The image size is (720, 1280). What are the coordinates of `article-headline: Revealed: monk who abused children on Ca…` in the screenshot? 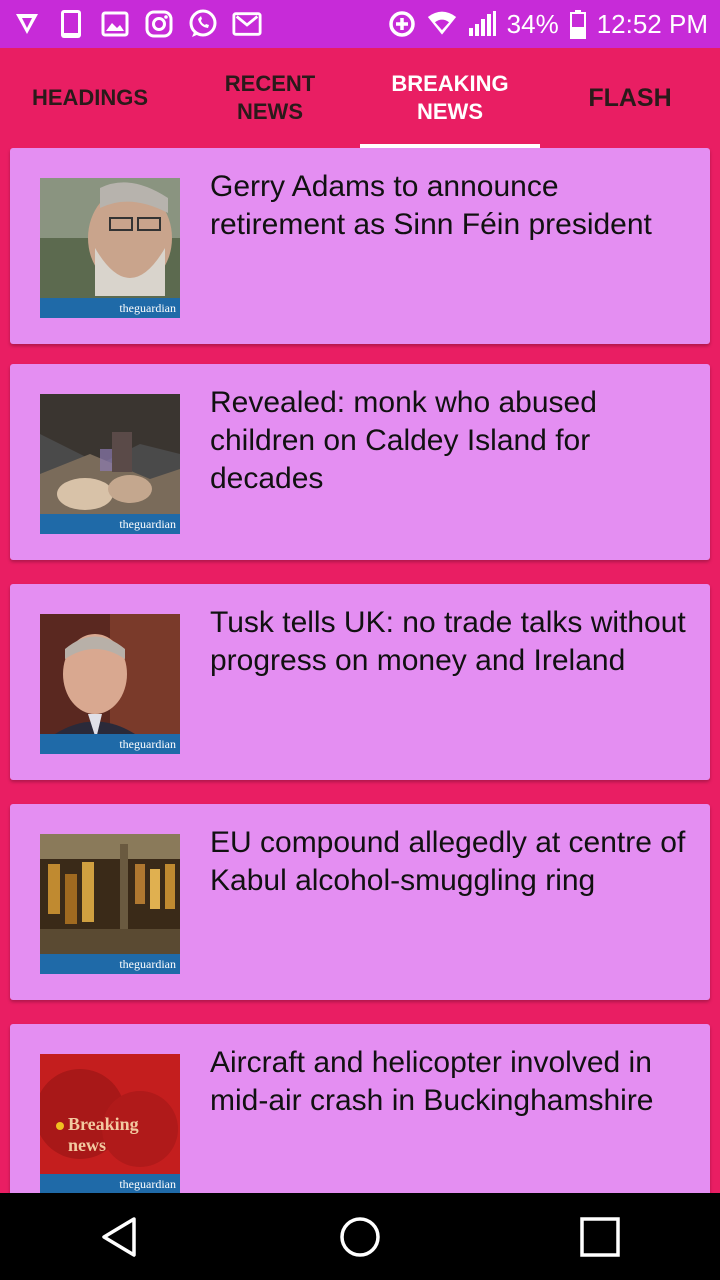 It's located at (455, 441).